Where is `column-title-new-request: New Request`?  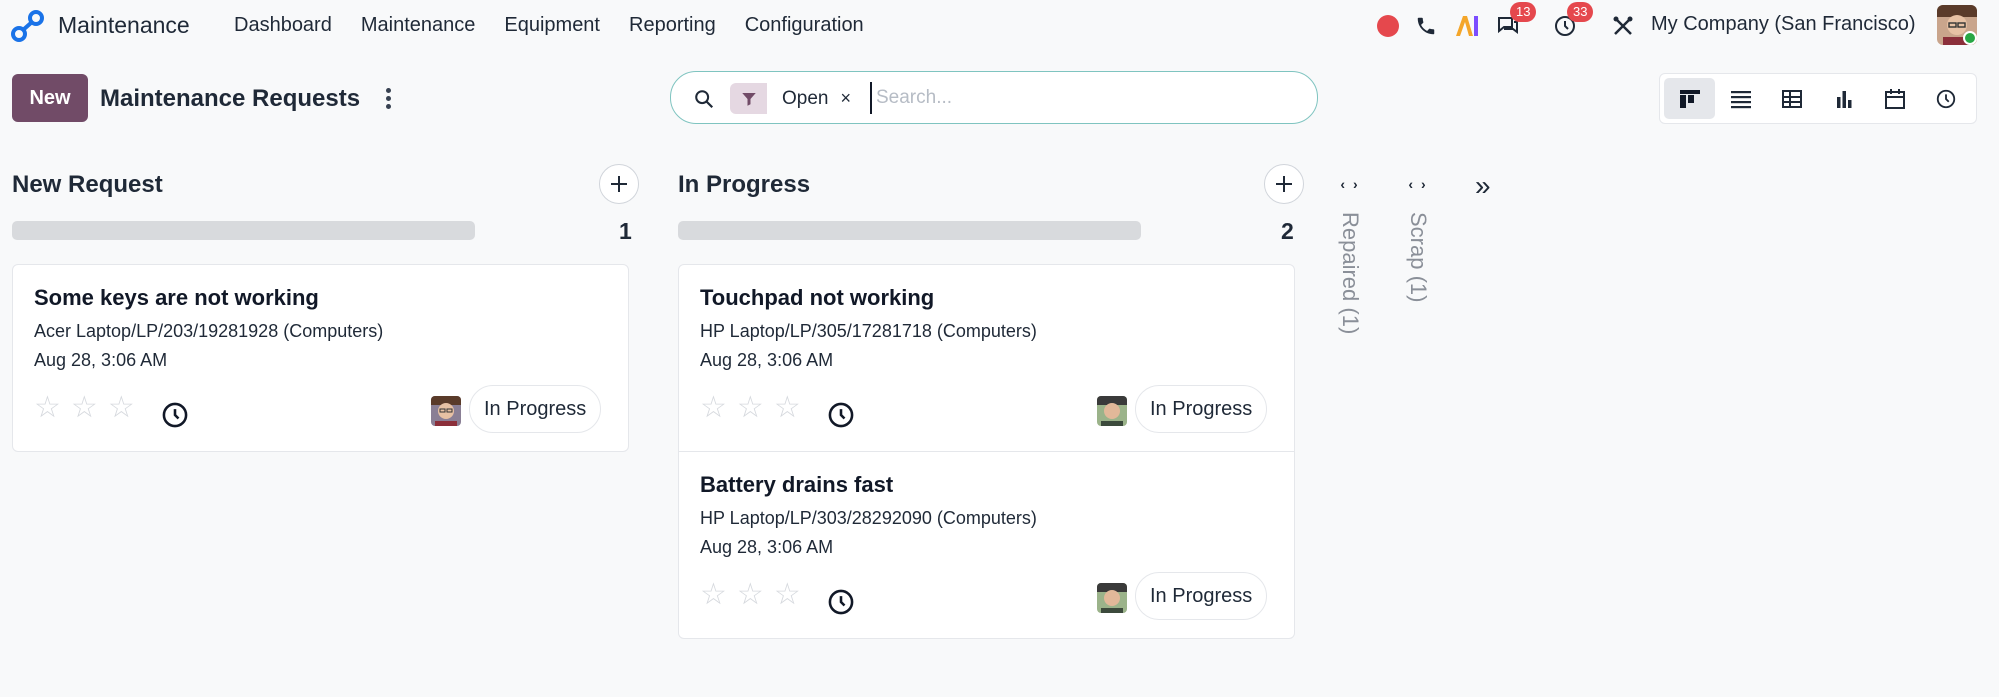
column-title-new-request: New Request is located at coordinates (87, 185).